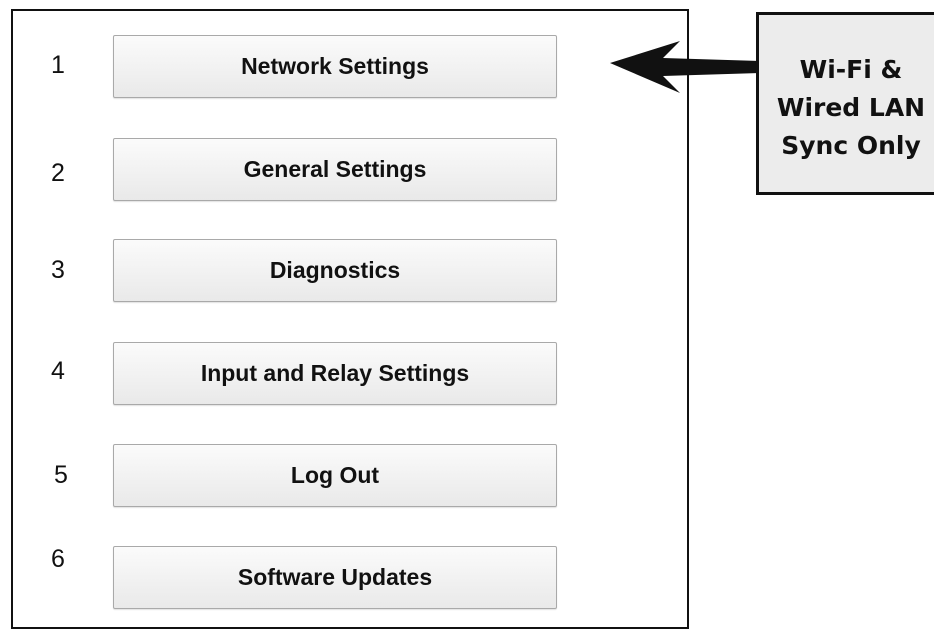 The image size is (934, 629). What do you see at coordinates (851, 145) in the screenshot?
I see `callout-line-sync-only: Sync Only` at bounding box center [851, 145].